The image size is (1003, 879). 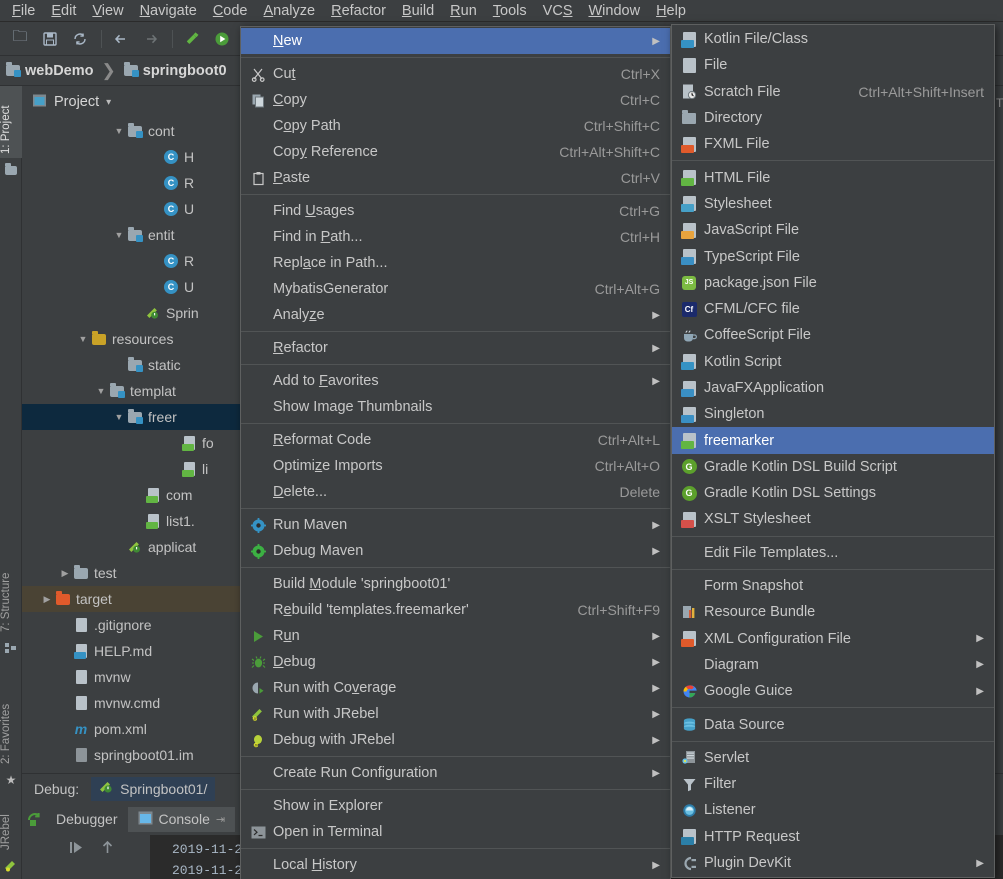 What do you see at coordinates (455, 315) in the screenshot?
I see `menu-item-analyze: Analyze ▶` at bounding box center [455, 315].